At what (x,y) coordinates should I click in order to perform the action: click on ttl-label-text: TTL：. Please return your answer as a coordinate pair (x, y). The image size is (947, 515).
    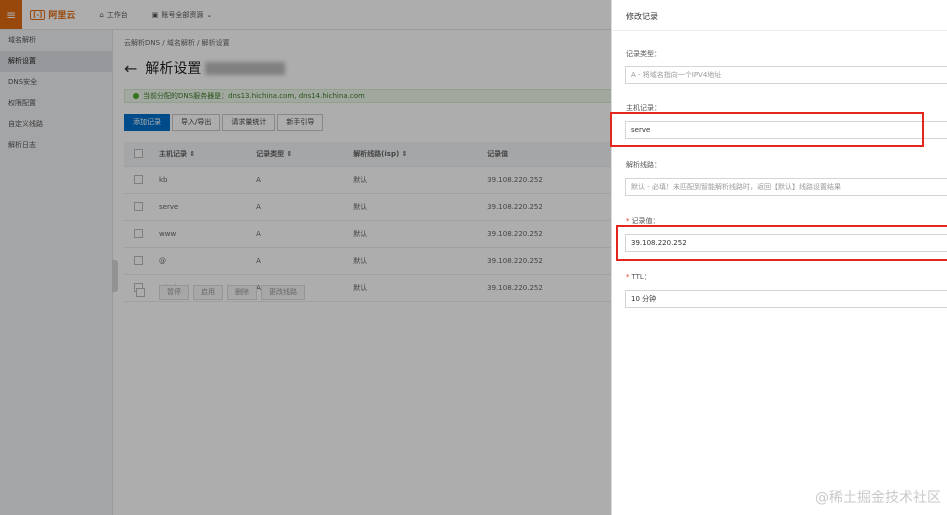
    Looking at the image, I should click on (641, 277).